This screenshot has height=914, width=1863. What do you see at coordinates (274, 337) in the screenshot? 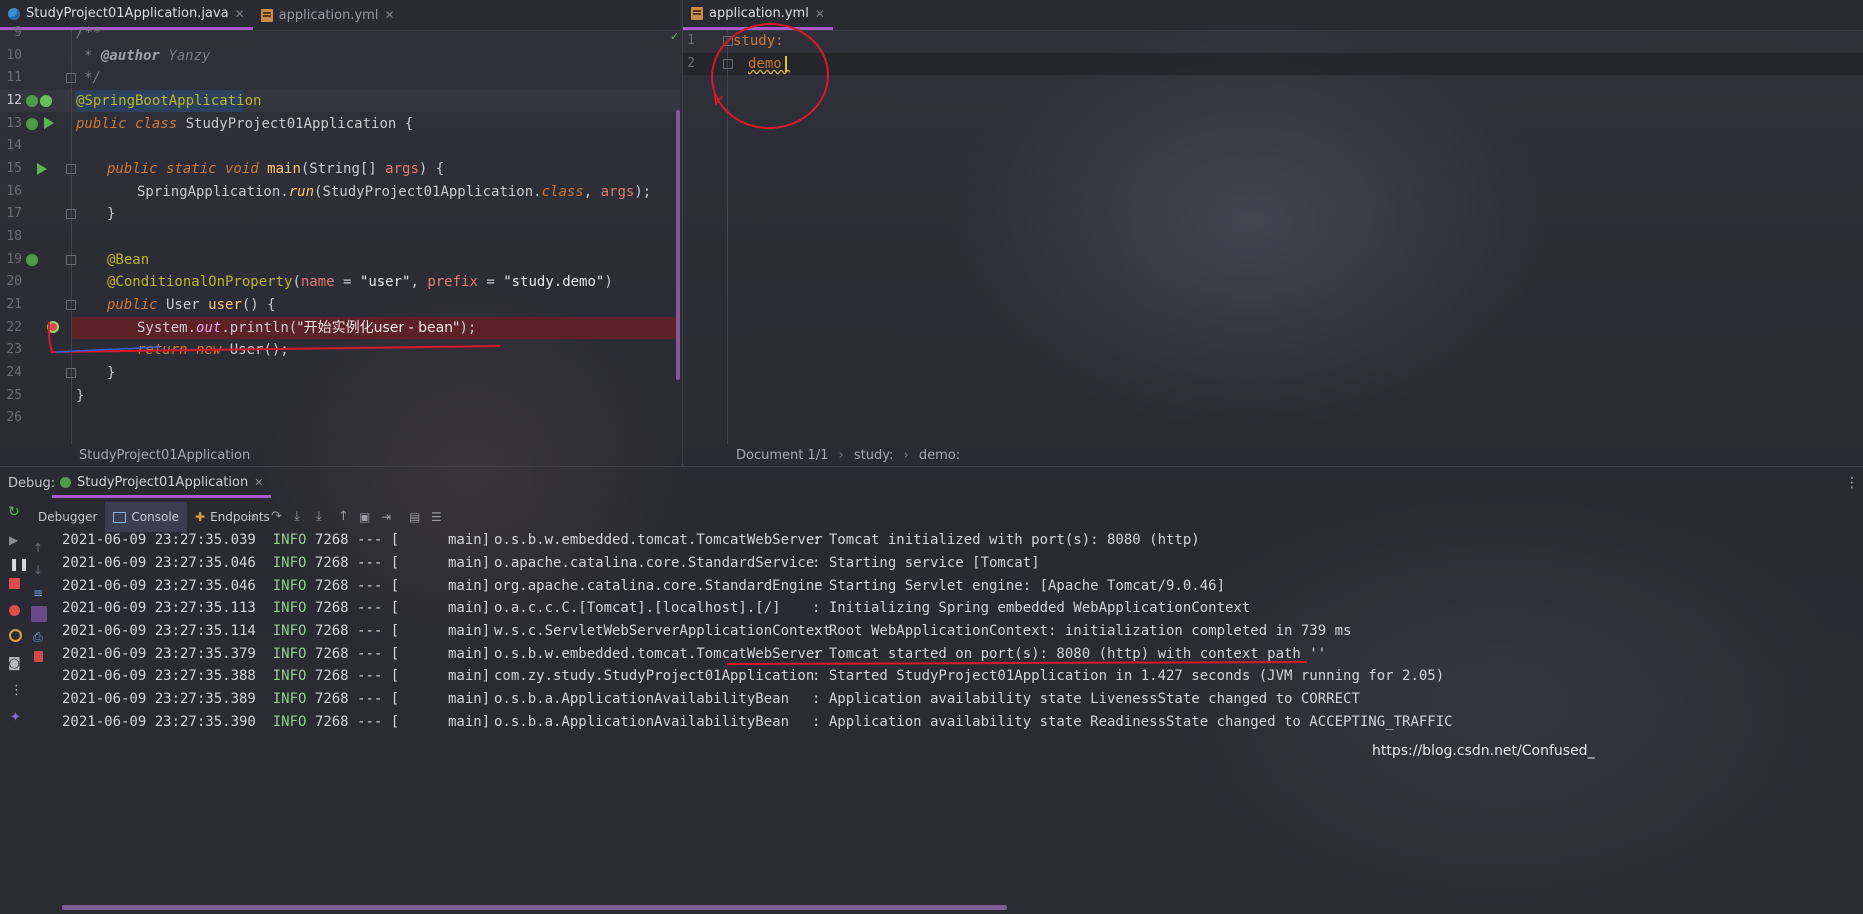
I see `annotation-underline` at bounding box center [274, 337].